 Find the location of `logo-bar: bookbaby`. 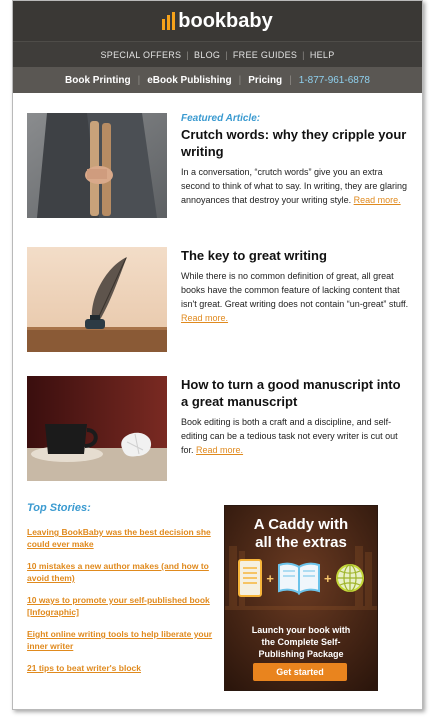

logo-bar: bookbaby is located at coordinates (217, 21).